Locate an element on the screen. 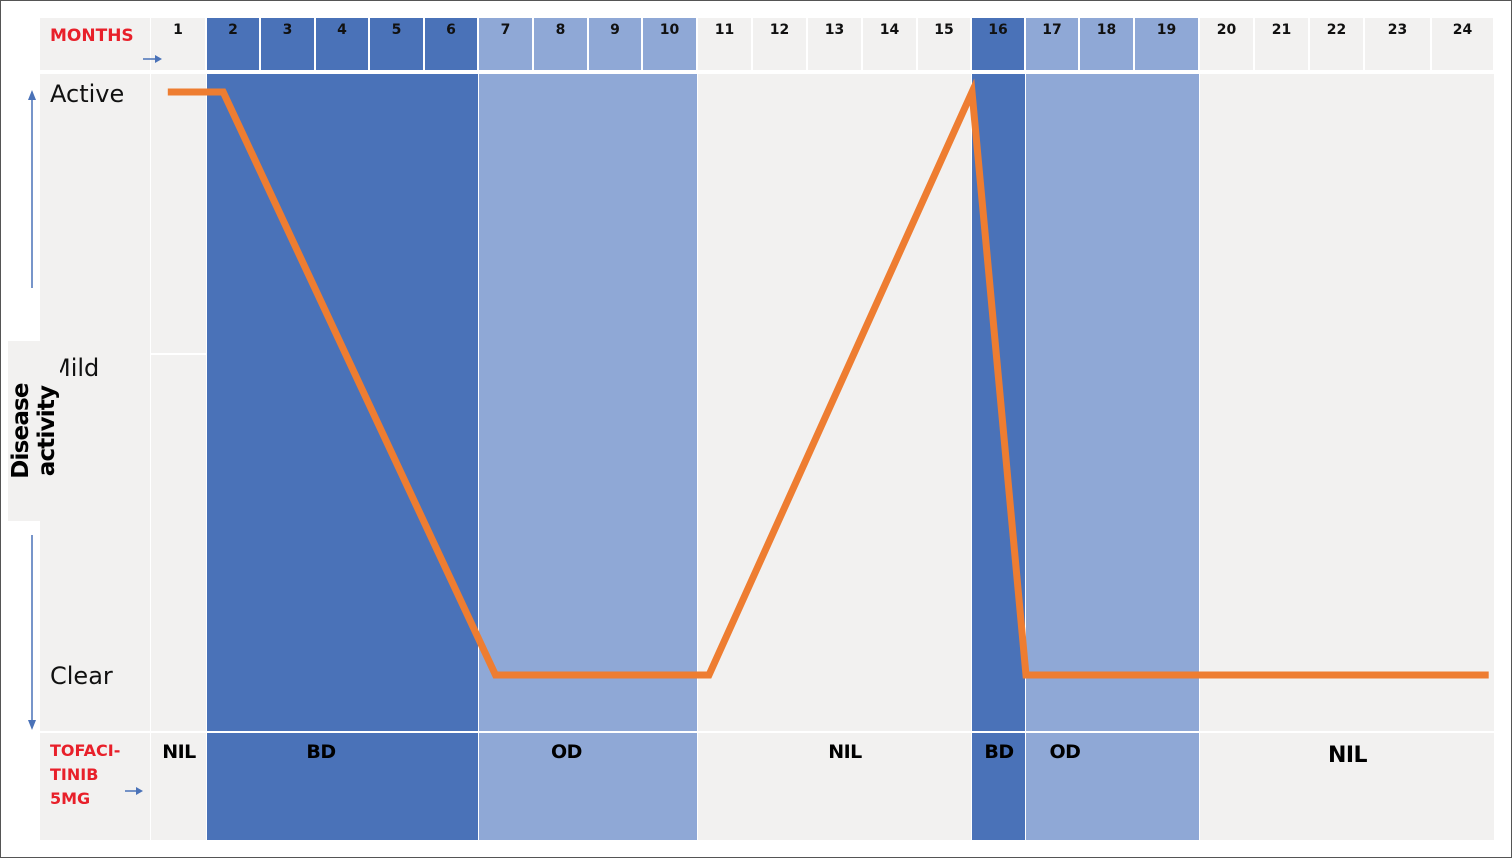  arrow-up-icon is located at coordinates (32, 95).